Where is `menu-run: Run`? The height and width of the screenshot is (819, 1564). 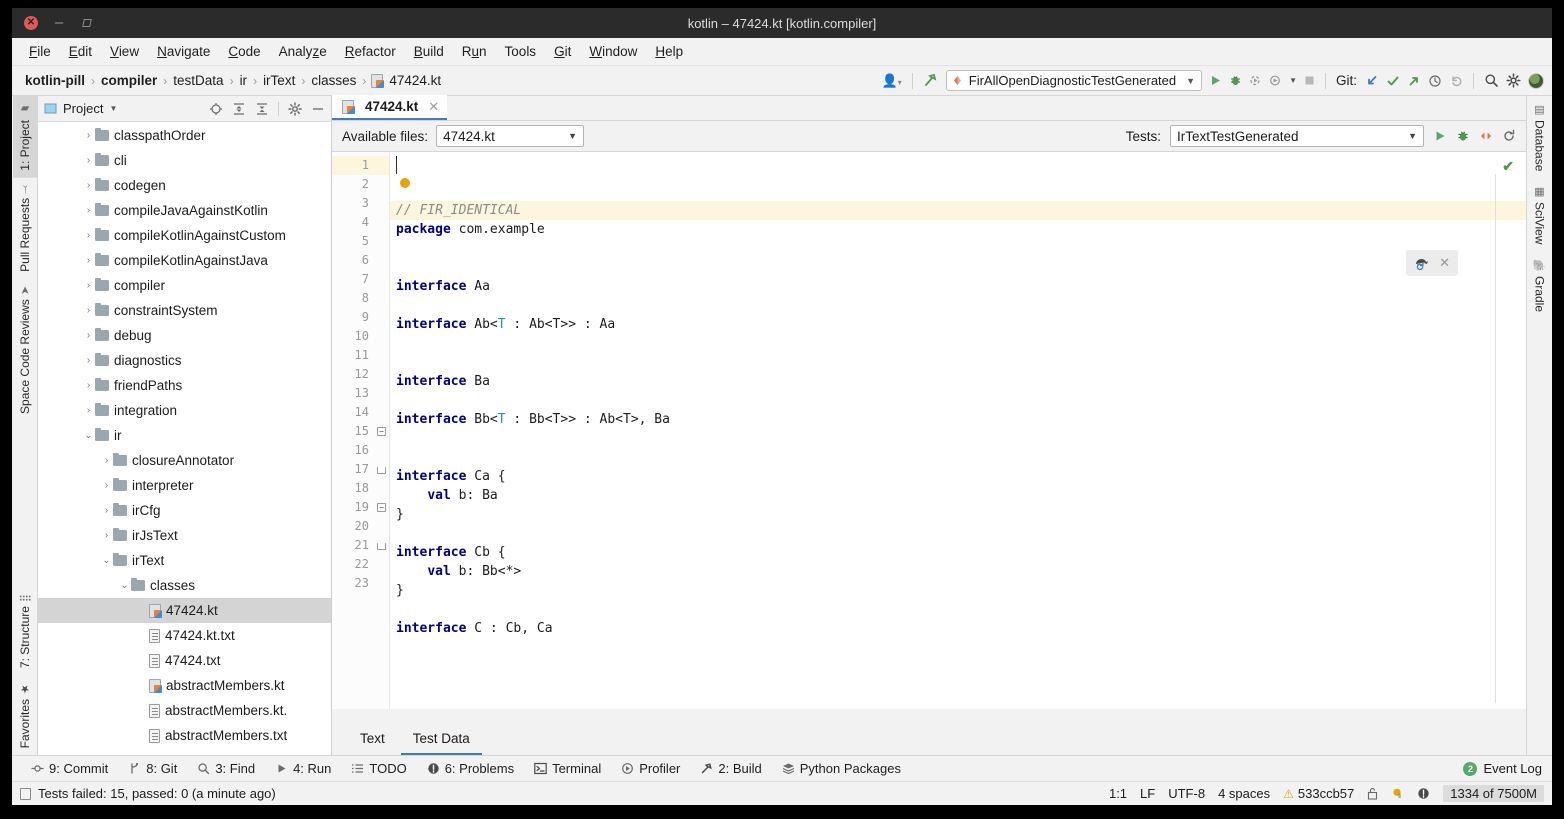
menu-run: Run is located at coordinates (474, 51).